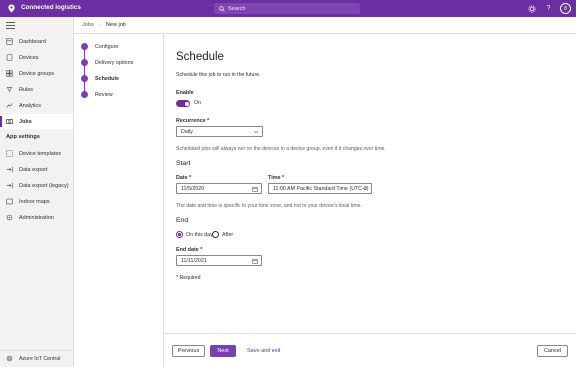 Image resolution: width=576 pixels, height=367 pixels. What do you see at coordinates (197, 103) in the screenshot?
I see `enable-toggle-state: On` at bounding box center [197, 103].